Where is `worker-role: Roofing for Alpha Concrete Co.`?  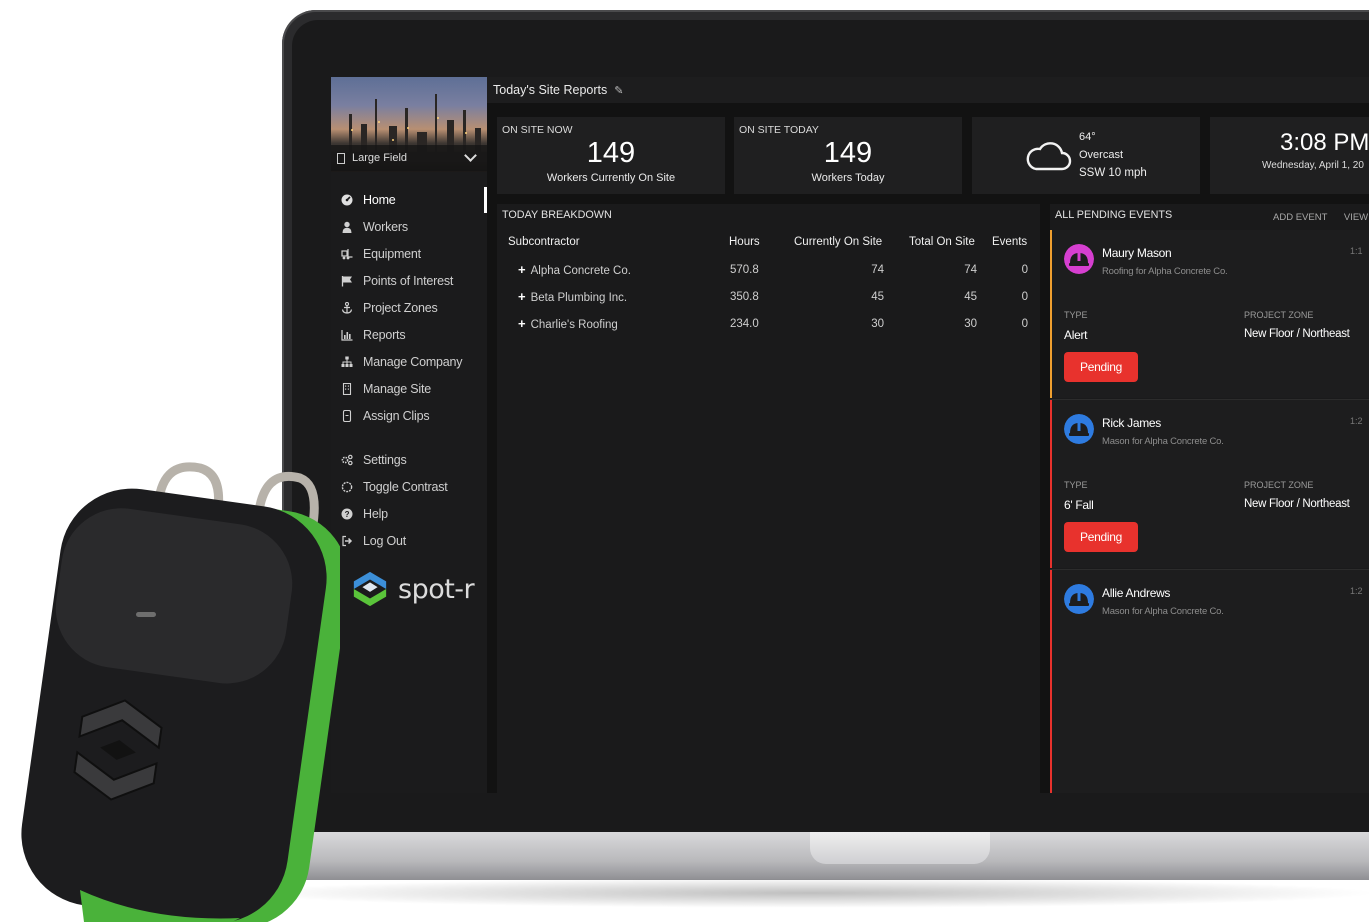
worker-role: Roofing for Alpha Concrete Co. is located at coordinates (1165, 271).